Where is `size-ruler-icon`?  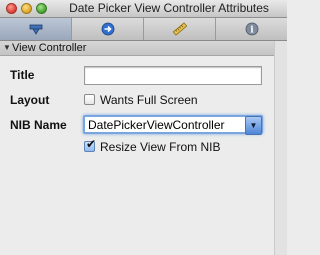 size-ruler-icon is located at coordinates (179, 29).